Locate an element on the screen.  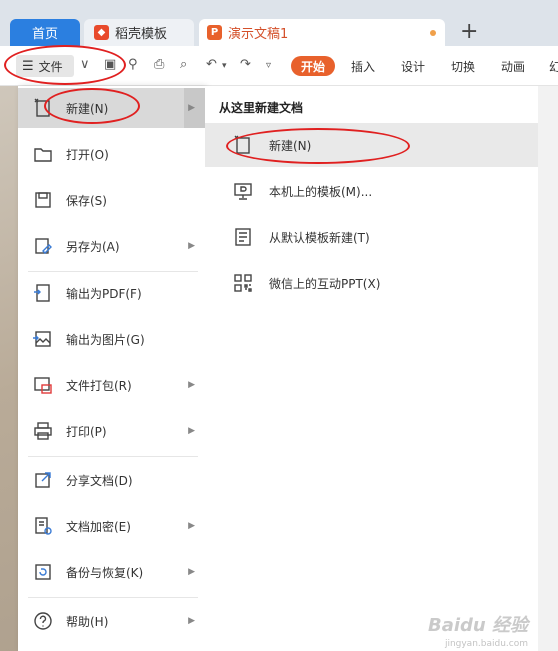
tab-bar: 首页 ◆ 稻壳模板 P 演示文稿1 + is located at coordinates (279, 23).